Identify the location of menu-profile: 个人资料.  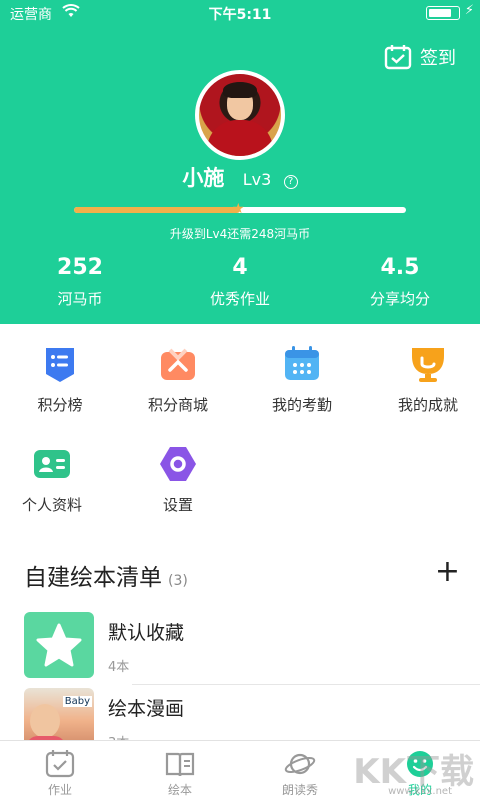
(56, 479).